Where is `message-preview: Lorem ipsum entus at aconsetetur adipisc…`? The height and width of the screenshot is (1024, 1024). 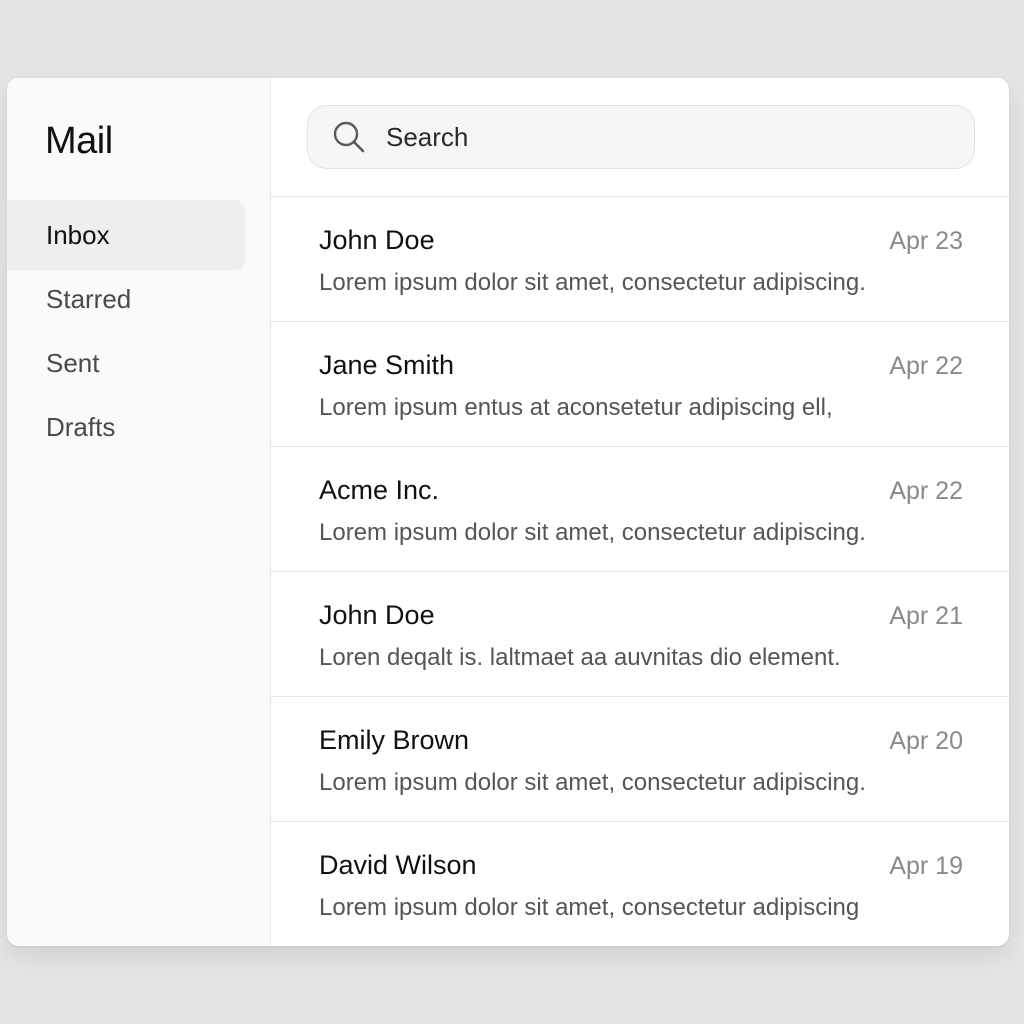 message-preview: Lorem ipsum entus at aconsetetur adipisc… is located at coordinates (576, 407).